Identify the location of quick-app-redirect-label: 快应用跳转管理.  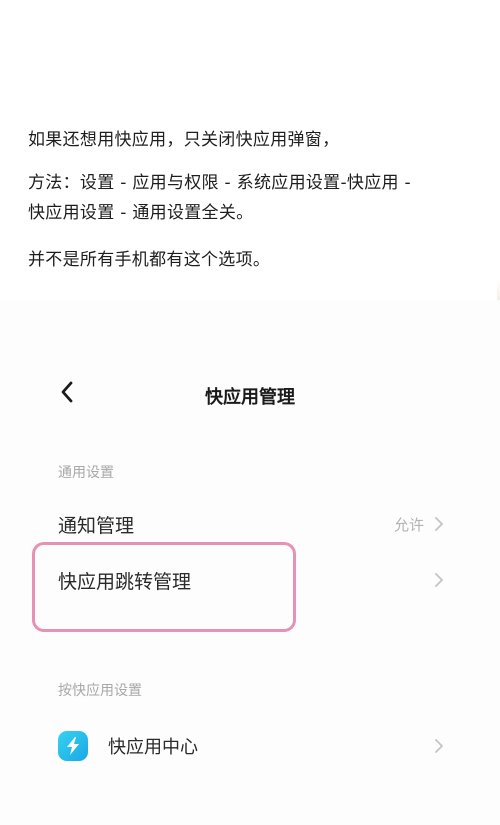
(125, 581).